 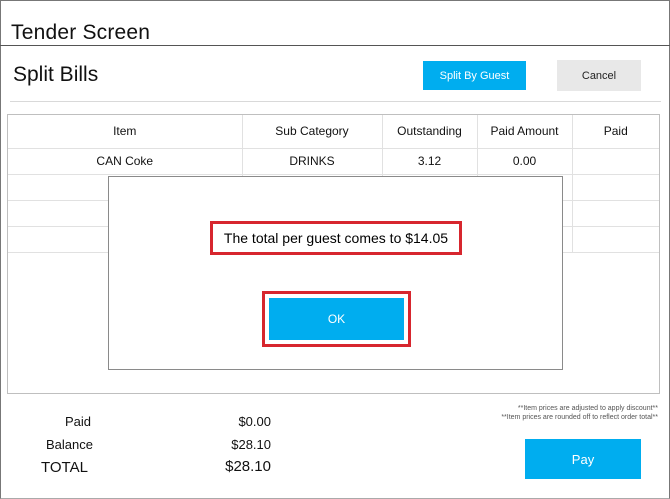 I want to click on header-divider, so click(x=335, y=101).